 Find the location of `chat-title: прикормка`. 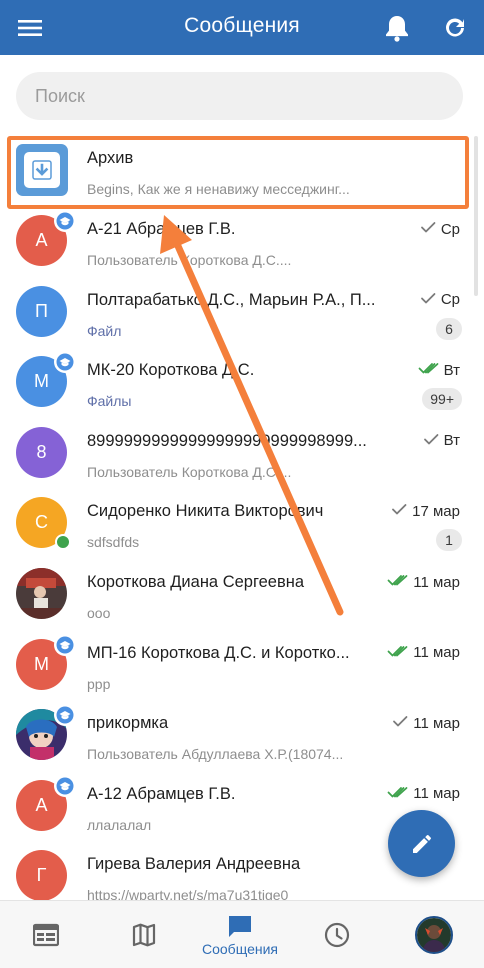

chat-title: прикормка is located at coordinates (128, 723).